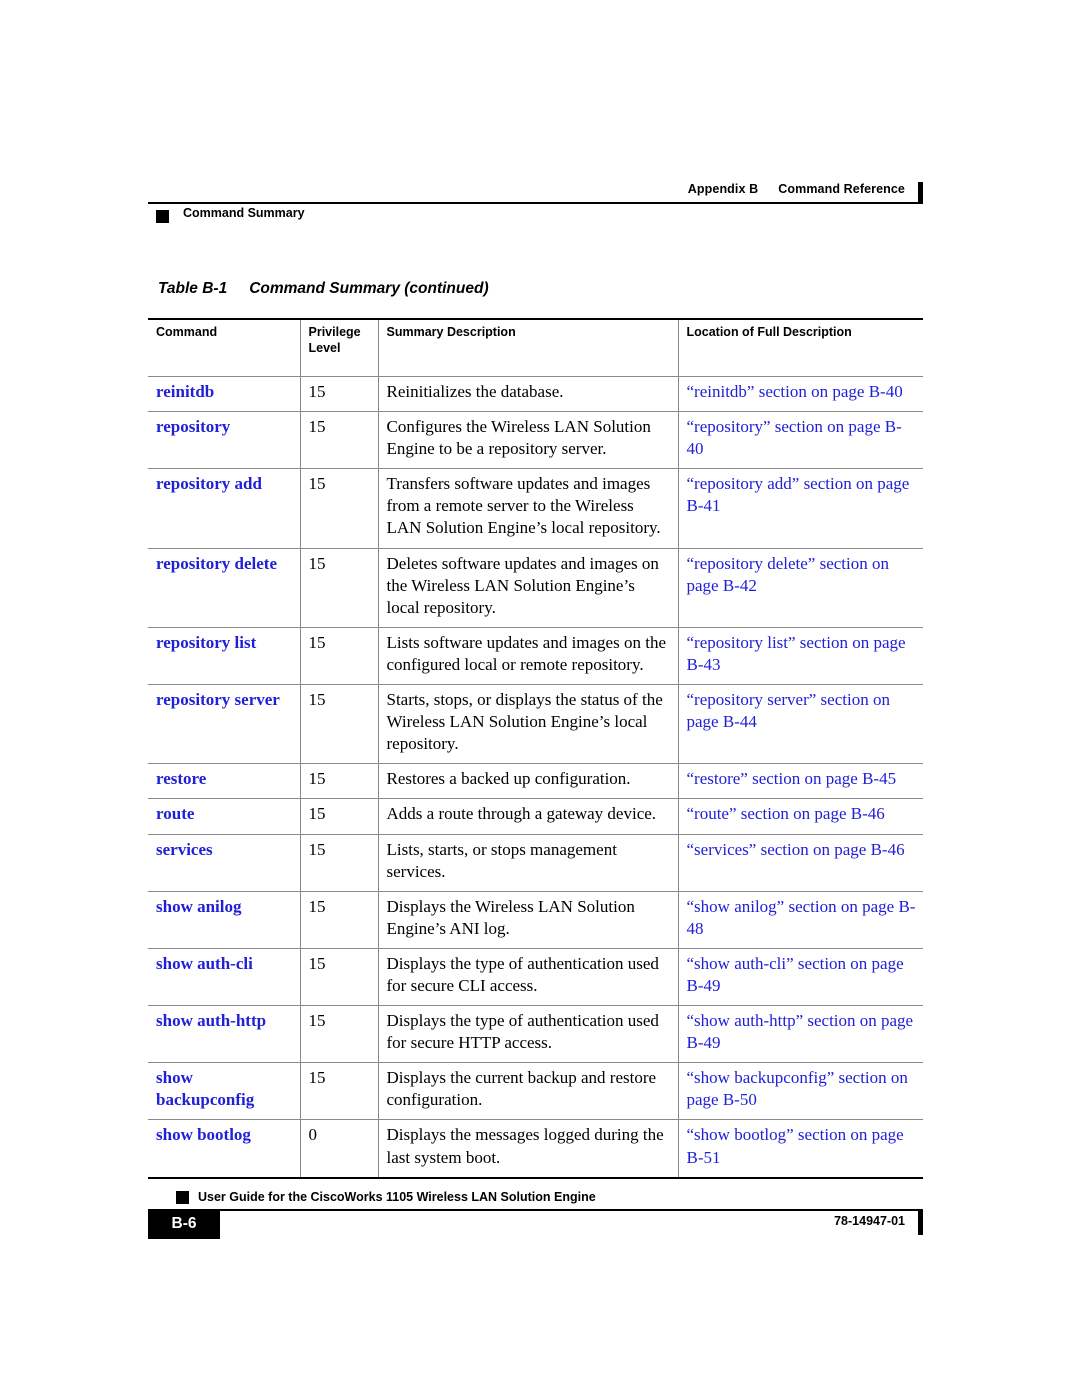  Describe the element at coordinates (193, 288) in the screenshot. I see `table-caption-number: Table B-1` at that location.